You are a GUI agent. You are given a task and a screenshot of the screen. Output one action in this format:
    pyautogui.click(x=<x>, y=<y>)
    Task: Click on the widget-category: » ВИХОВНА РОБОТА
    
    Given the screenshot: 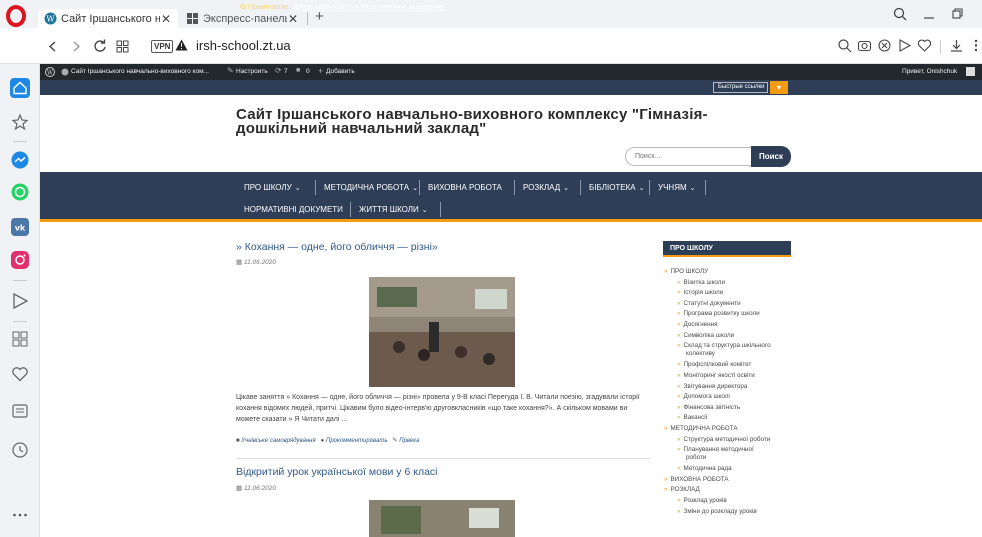 What is the action you would take?
    pyautogui.click(x=696, y=480)
    